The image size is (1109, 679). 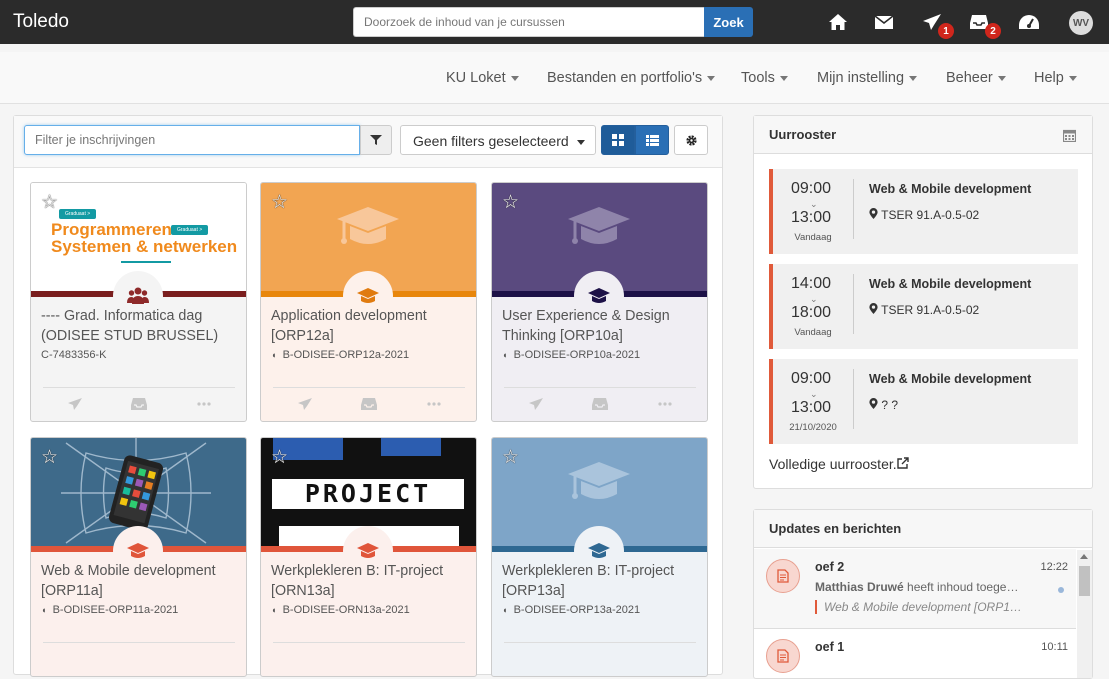 I want to click on menu-mijn-instelling: Mijn instelling, so click(x=867, y=78).